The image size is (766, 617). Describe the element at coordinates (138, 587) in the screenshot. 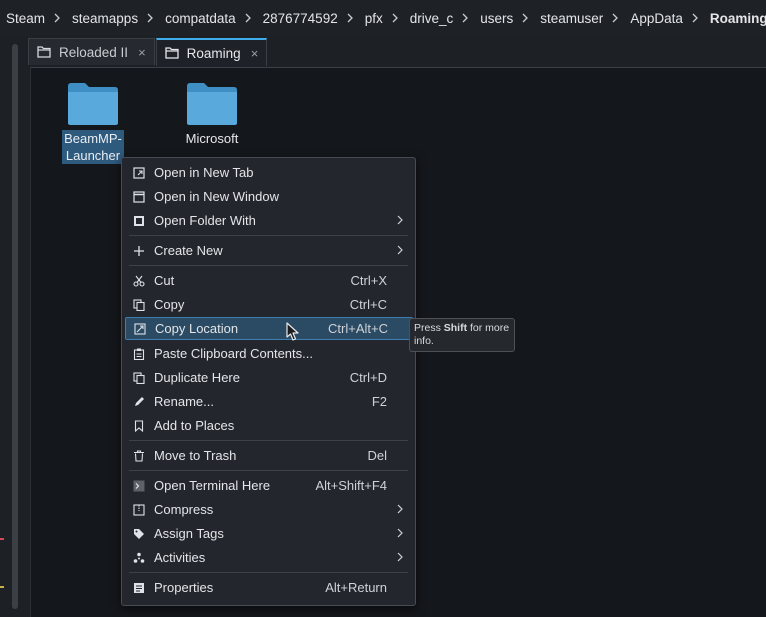

I see `properties-icon` at that location.